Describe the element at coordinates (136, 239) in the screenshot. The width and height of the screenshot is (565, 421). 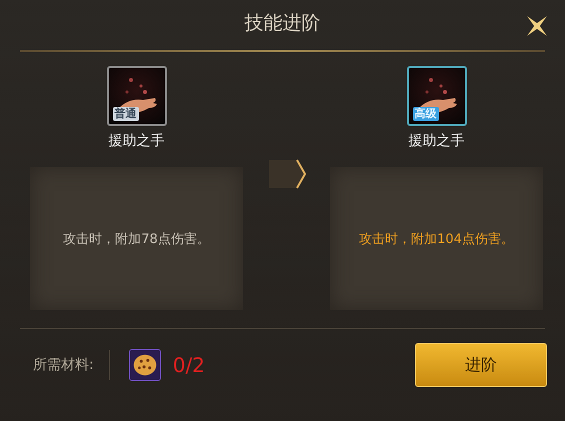
I see `skill-description: 攻击时，附加78点伤害。` at that location.